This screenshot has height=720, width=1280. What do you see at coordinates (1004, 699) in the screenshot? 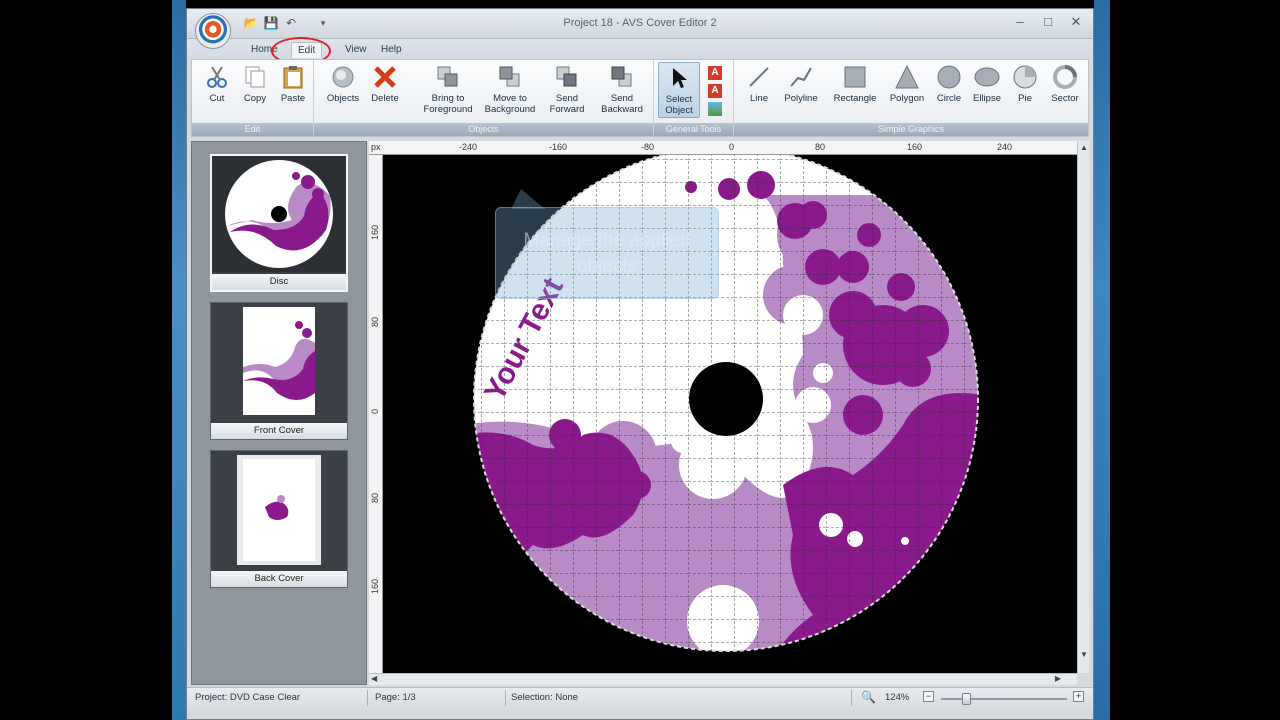
I see `zoom-slider-track` at bounding box center [1004, 699].